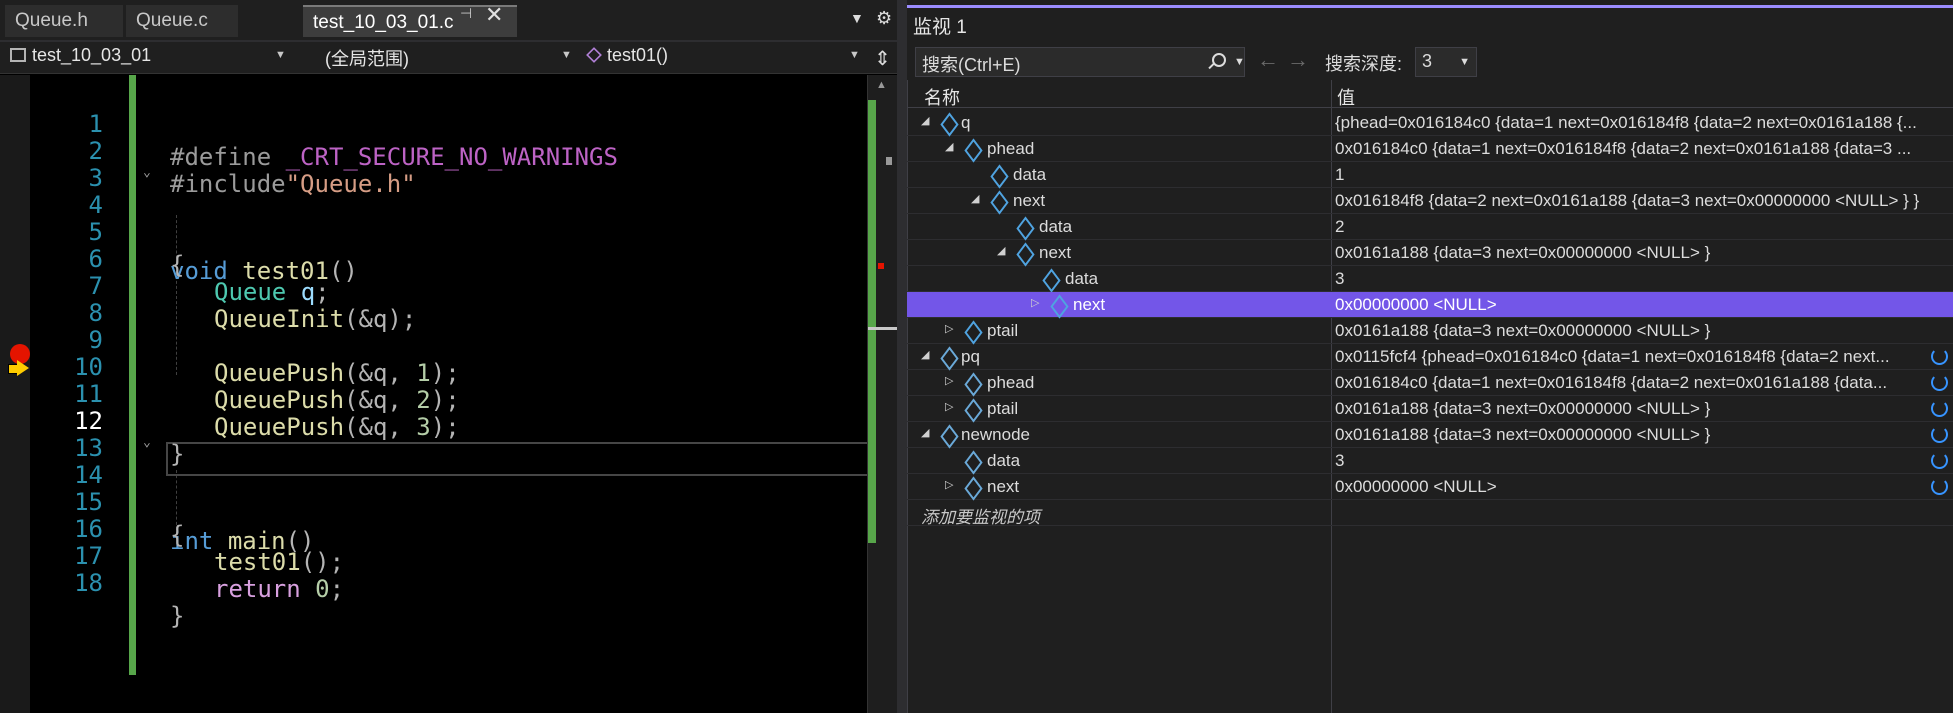 This screenshot has width=1953, height=713. Describe the element at coordinates (1217, 61) in the screenshot. I see `search-icon` at that location.